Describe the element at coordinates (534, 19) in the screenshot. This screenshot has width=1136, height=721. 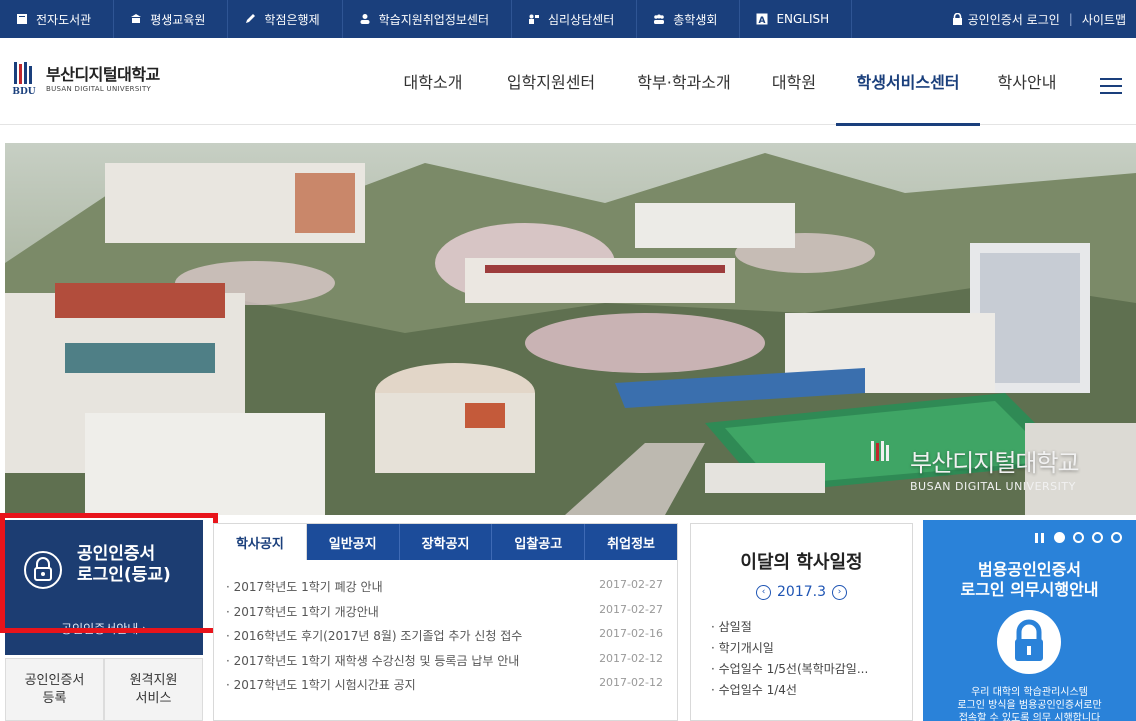
I see `counsel-icon` at that location.